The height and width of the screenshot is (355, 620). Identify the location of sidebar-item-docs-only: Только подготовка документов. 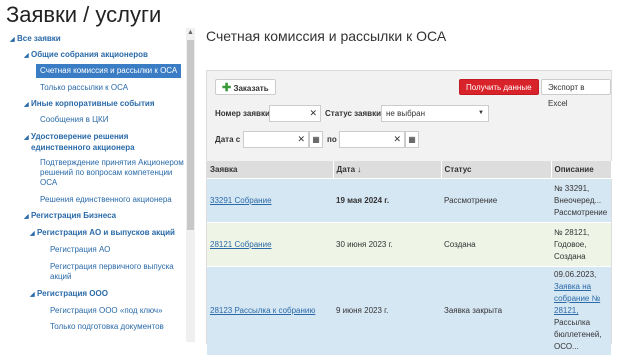
(107, 327).